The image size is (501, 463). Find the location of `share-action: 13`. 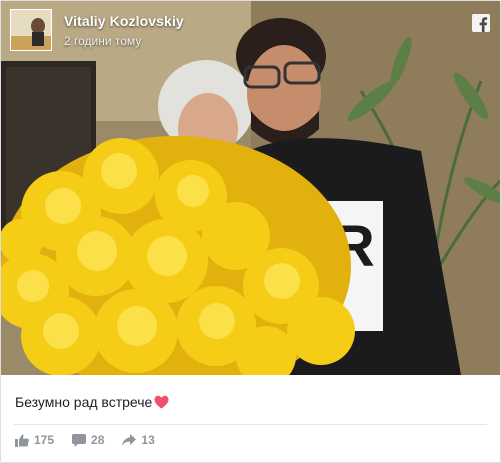

share-action: 13 is located at coordinates (138, 440).